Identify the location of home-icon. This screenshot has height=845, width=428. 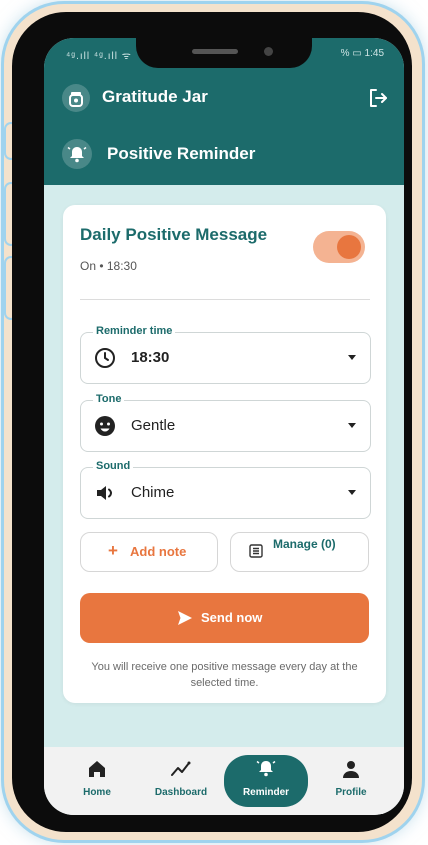
(97, 769).